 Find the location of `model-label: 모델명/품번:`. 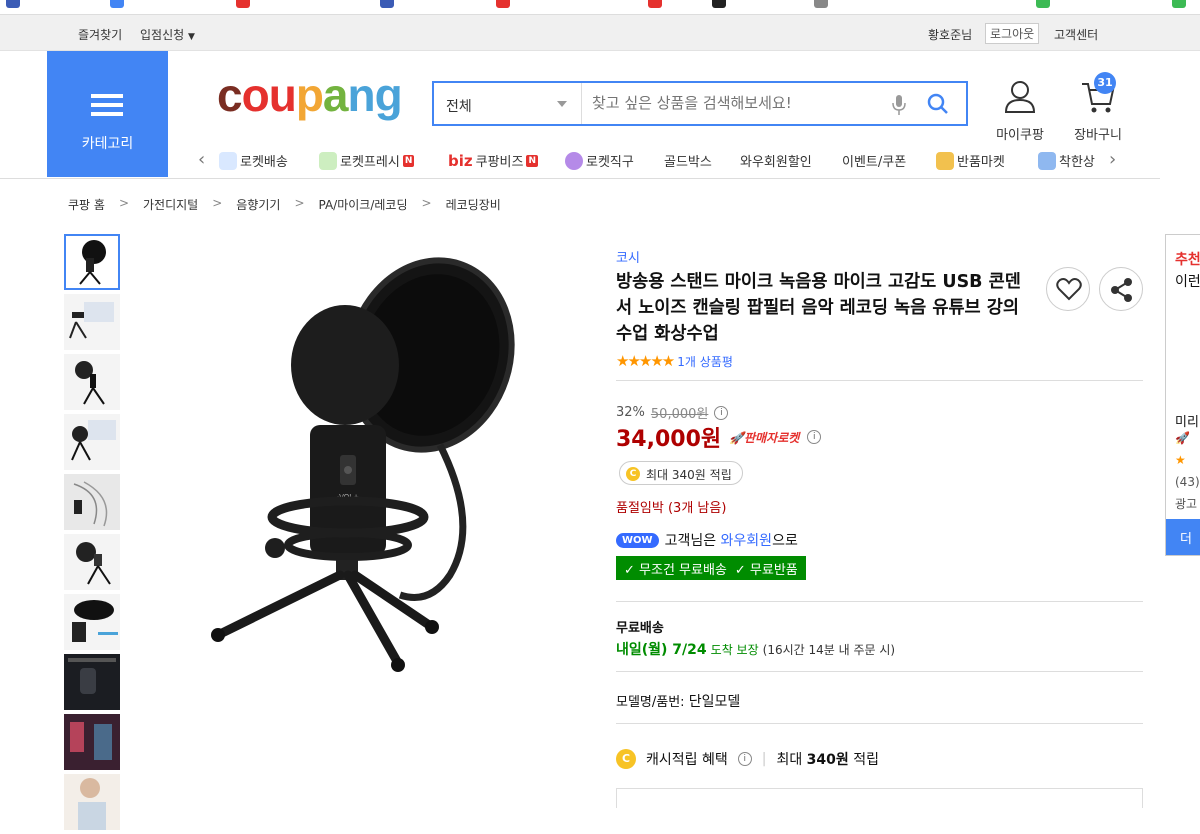

model-label: 모델명/품번: is located at coordinates (650, 702).